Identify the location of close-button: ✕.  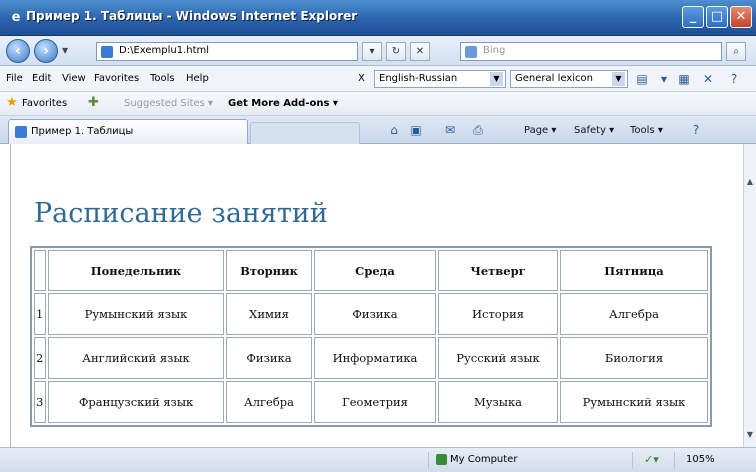
(741, 17).